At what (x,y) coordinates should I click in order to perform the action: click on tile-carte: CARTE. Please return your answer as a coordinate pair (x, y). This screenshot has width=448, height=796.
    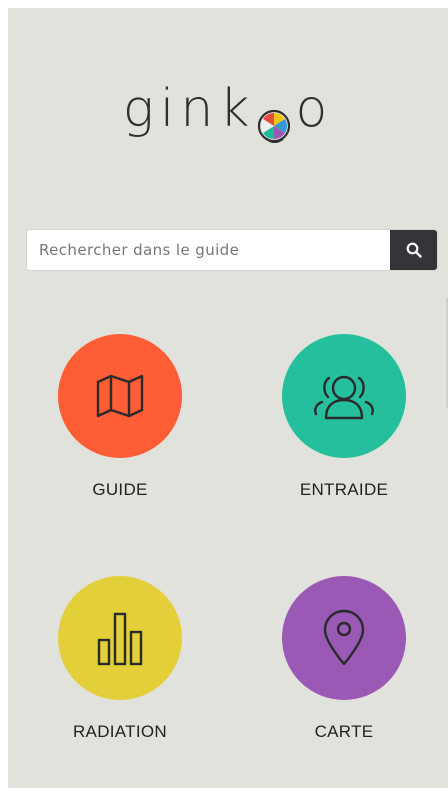
    Looking at the image, I should click on (344, 659).